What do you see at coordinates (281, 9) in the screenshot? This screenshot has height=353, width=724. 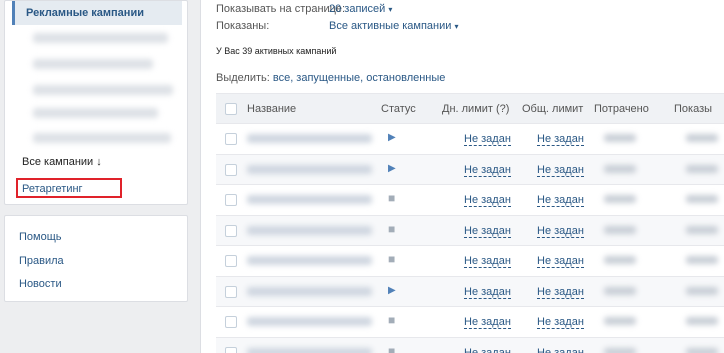 I see `per-page-label: Показывать на странице:` at bounding box center [281, 9].